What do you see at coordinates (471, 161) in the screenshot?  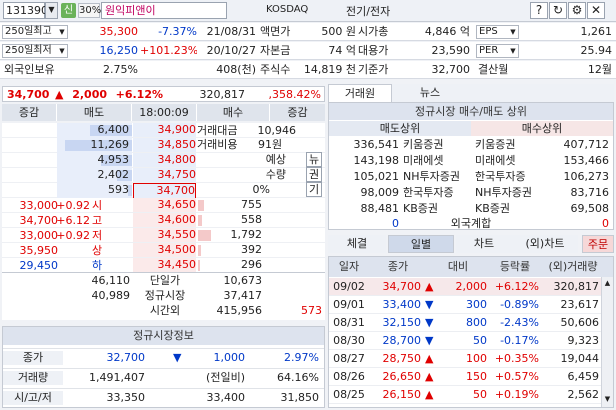 I see `broker-row: 143,198 미래에셋 미래에셋 153,466` at bounding box center [471, 161].